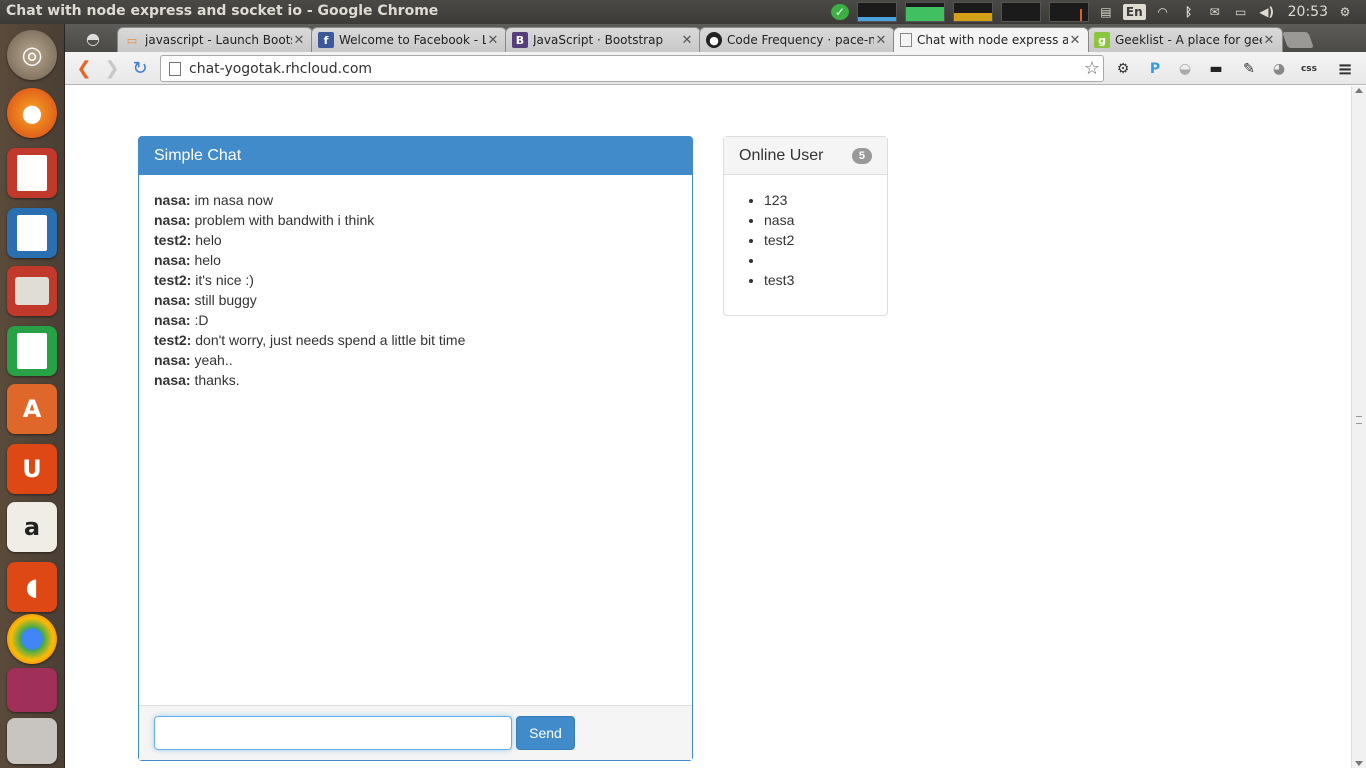 The image size is (1366, 768). I want to click on eyedropper-icon: ✎, so click(1249, 69).